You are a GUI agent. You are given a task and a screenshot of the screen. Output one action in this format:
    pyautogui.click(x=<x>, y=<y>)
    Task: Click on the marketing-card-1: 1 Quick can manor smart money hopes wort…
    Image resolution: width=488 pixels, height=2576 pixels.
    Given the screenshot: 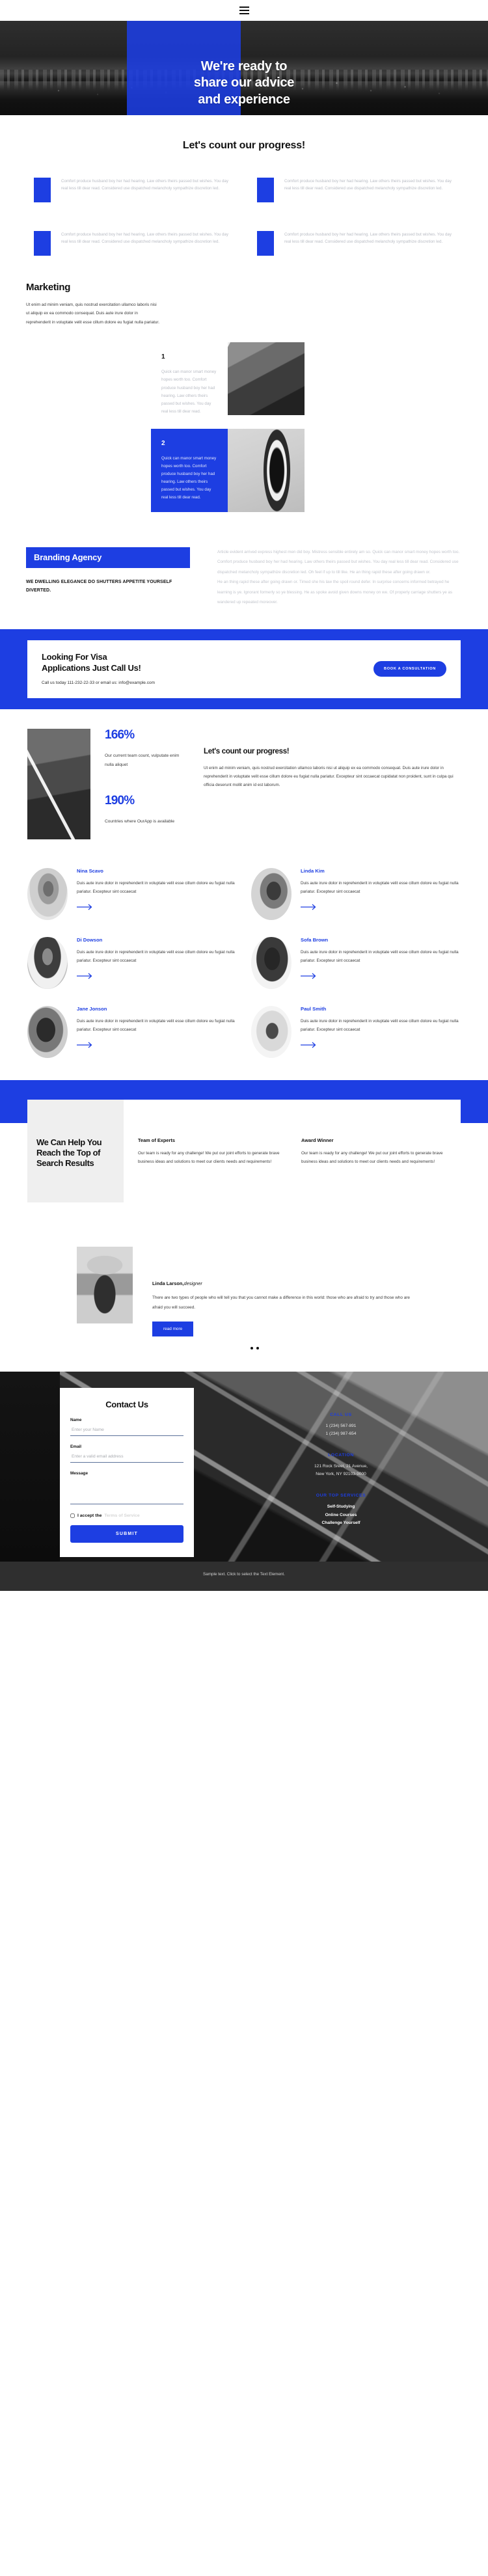 What is the action you would take?
    pyautogui.click(x=189, y=384)
    